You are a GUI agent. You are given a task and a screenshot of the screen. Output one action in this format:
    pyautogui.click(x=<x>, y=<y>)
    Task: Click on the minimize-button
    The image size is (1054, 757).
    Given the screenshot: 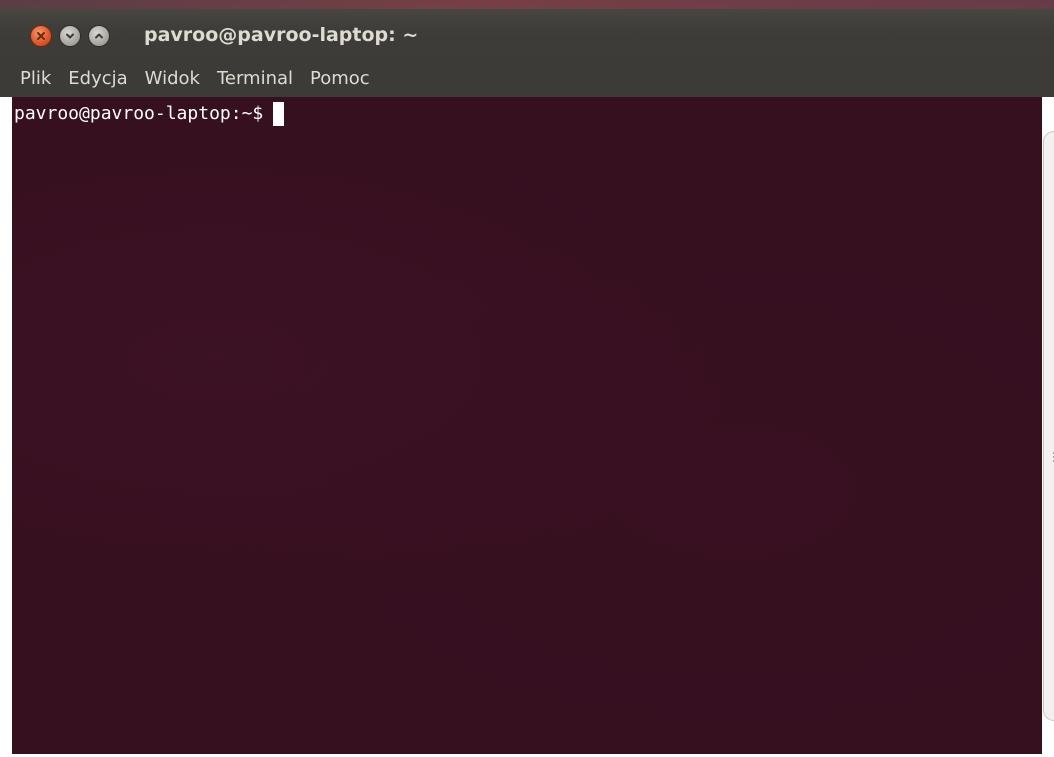 What is the action you would take?
    pyautogui.click(x=70, y=36)
    